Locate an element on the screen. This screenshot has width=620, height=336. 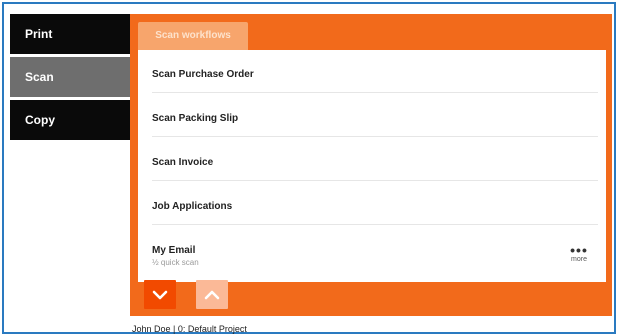
workflow-item-my-email: My Email ½ quick scan ••• more is located at coordinates (372, 247).